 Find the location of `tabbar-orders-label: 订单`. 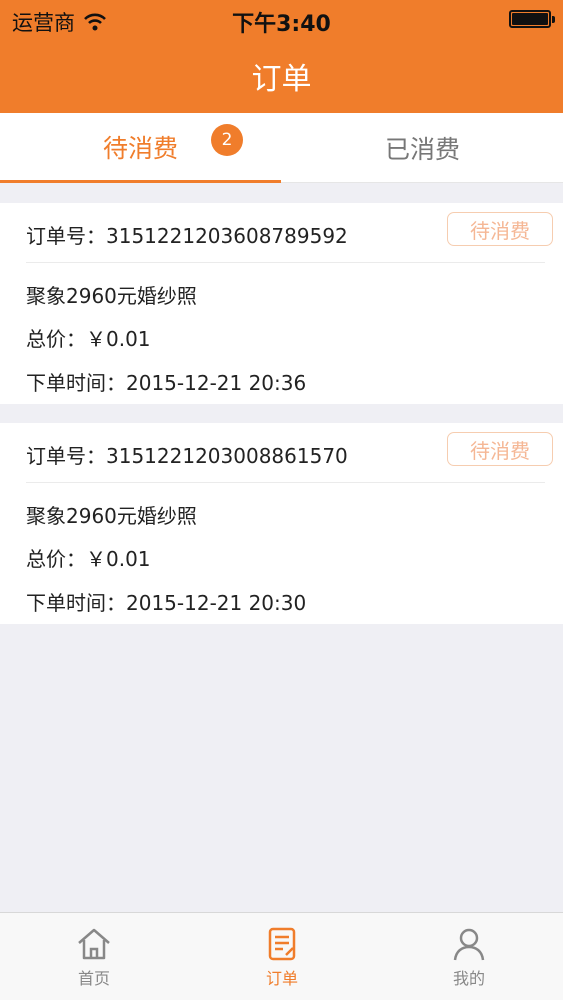

tabbar-orders-label: 订单 is located at coordinates (281, 978).